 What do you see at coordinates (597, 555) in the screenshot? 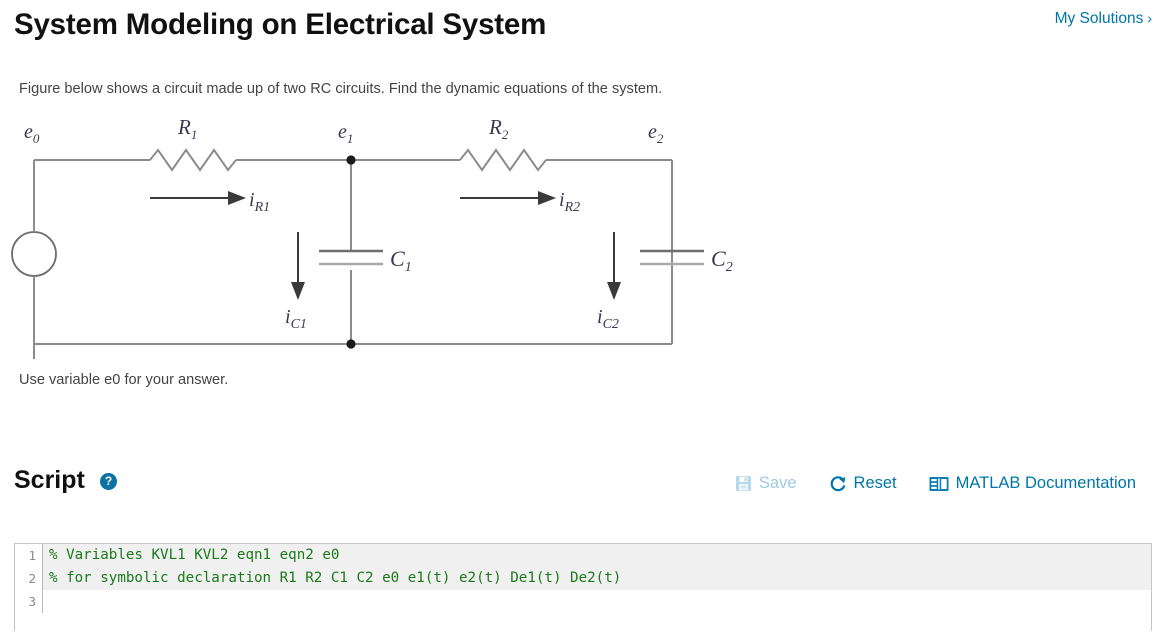
I see `code-text: % Variables KVL1 KVL2 eqn1 eqn2 e0` at bounding box center [597, 555].